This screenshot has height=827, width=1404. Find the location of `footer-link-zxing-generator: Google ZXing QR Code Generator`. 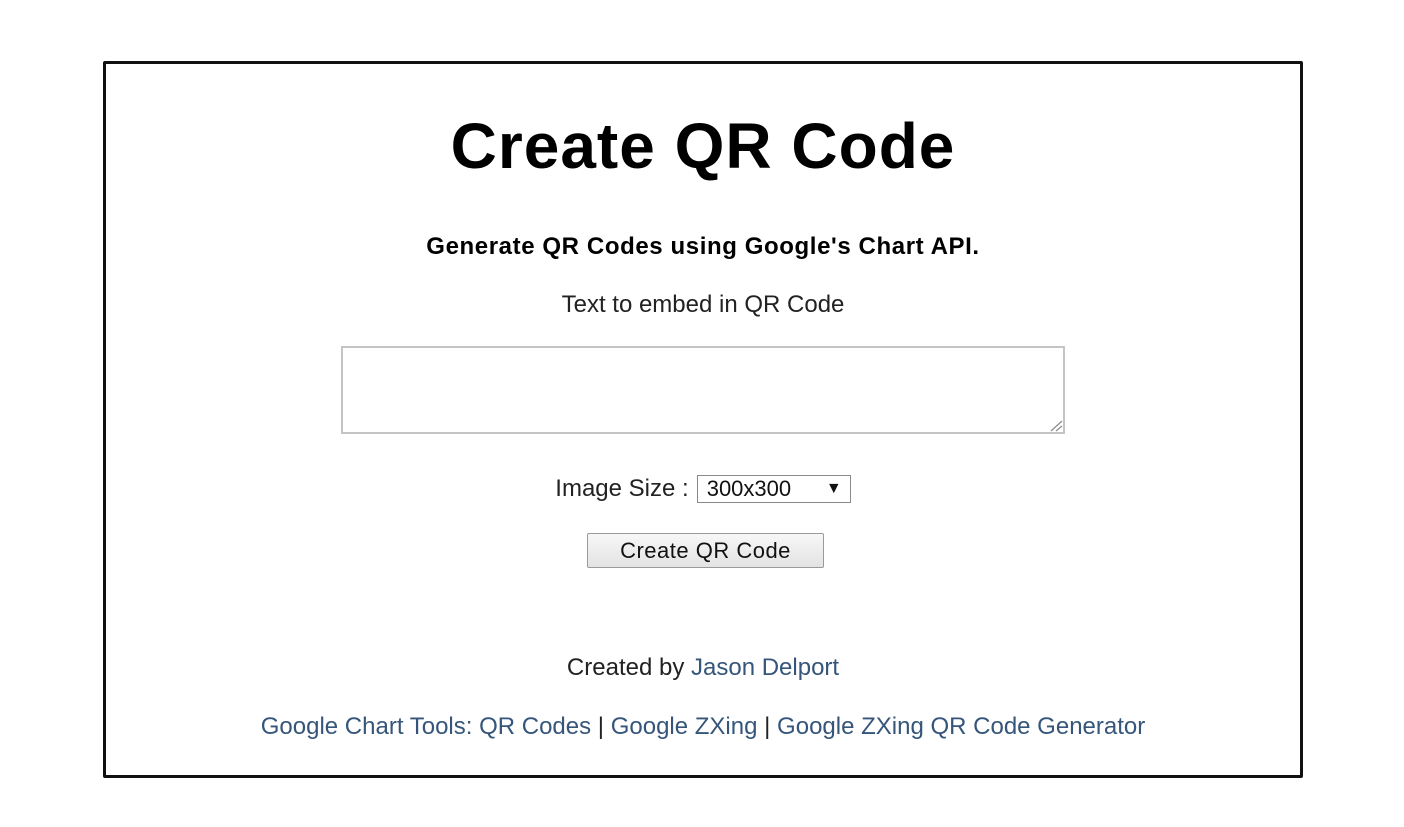

footer-link-zxing-generator: Google ZXing QR Code Generator is located at coordinates (961, 726).